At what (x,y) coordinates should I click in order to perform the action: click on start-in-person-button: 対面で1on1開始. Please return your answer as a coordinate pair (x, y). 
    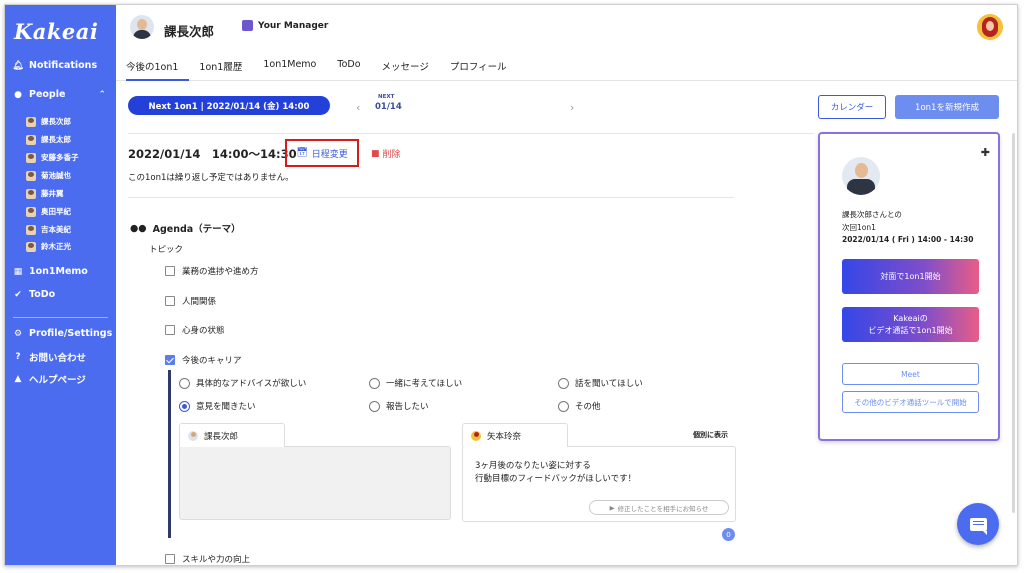
    Looking at the image, I should click on (910, 276).